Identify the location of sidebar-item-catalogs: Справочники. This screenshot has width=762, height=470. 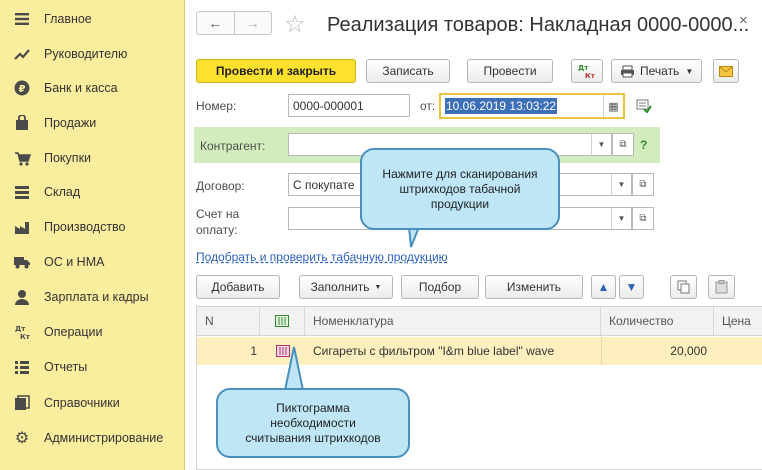
(92, 403).